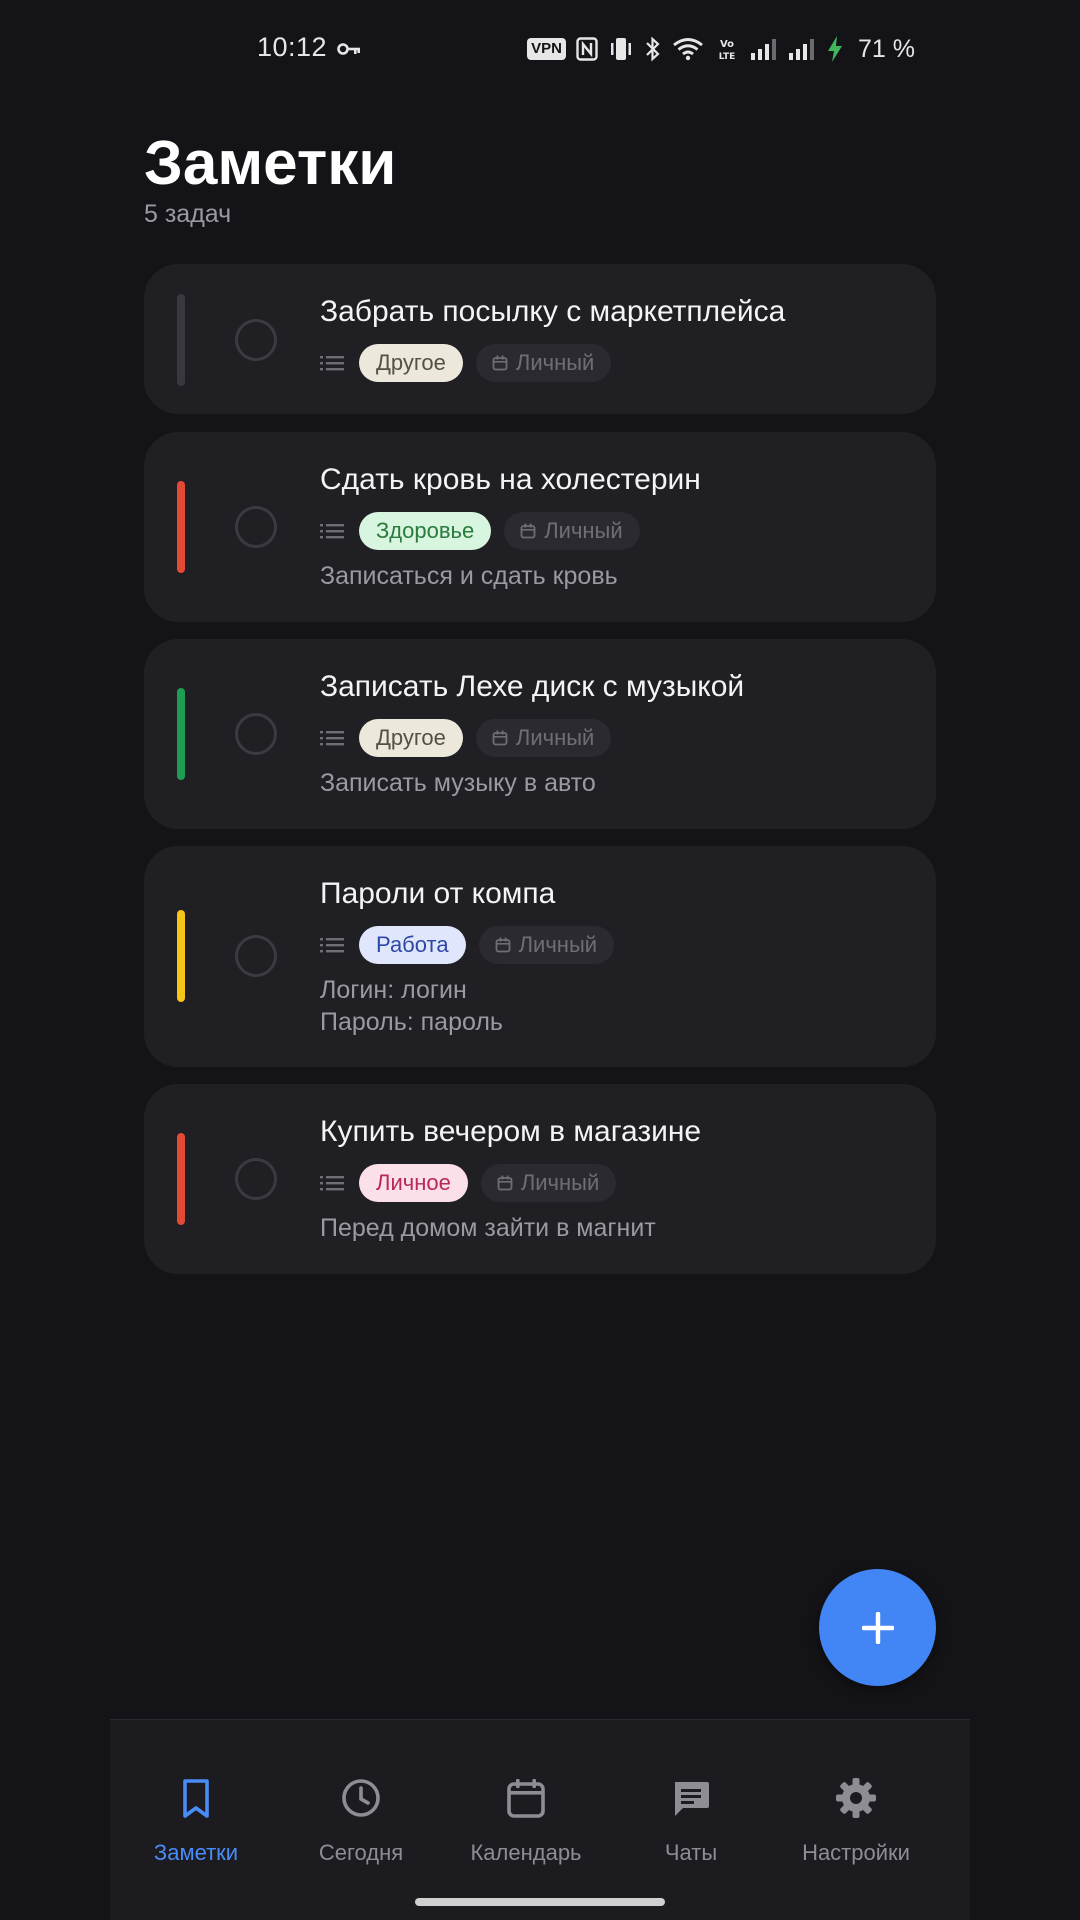 The width and height of the screenshot is (1080, 1920). Describe the element at coordinates (618, 1006) in the screenshot. I see `task-description: Логин: логин Пароль: пароль` at that location.